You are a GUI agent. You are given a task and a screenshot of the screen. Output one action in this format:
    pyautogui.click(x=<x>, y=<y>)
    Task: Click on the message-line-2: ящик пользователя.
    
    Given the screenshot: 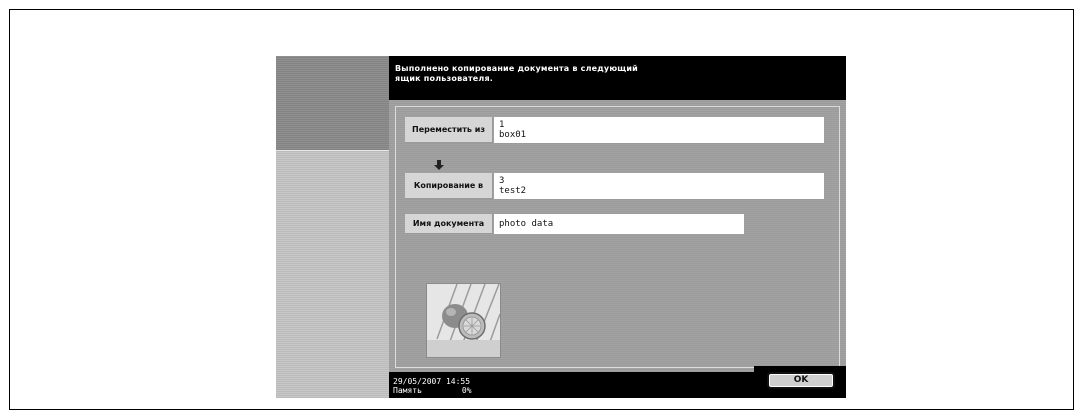 What is the action you would take?
    pyautogui.click(x=444, y=78)
    